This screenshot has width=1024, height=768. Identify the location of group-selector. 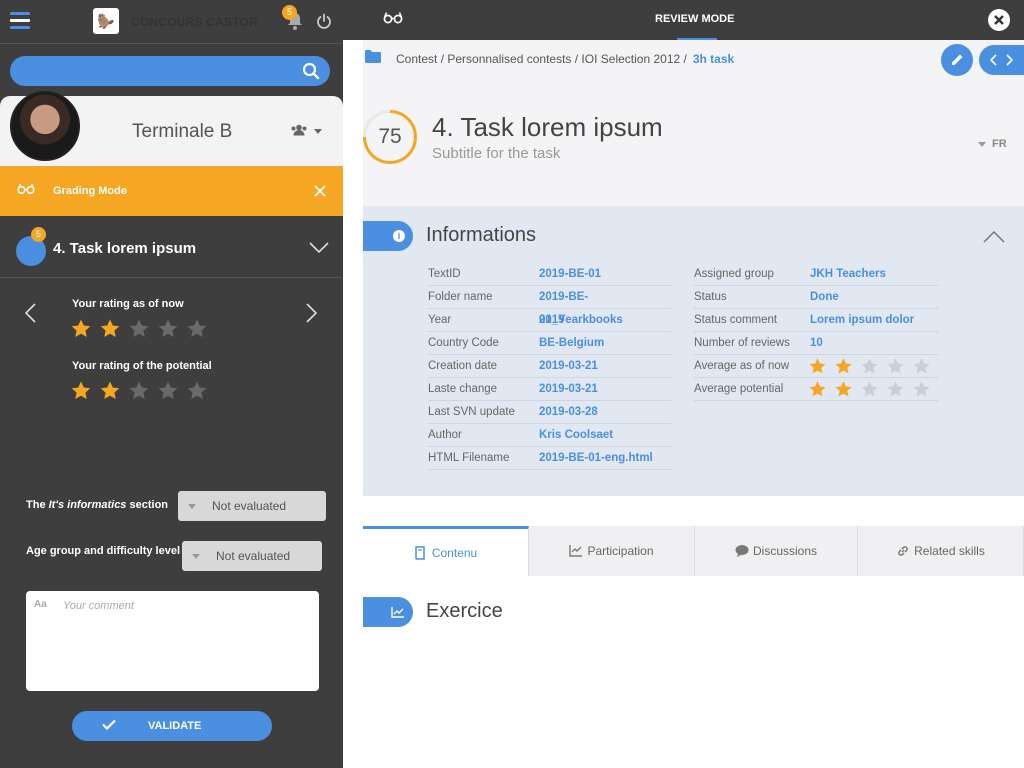
(306, 131).